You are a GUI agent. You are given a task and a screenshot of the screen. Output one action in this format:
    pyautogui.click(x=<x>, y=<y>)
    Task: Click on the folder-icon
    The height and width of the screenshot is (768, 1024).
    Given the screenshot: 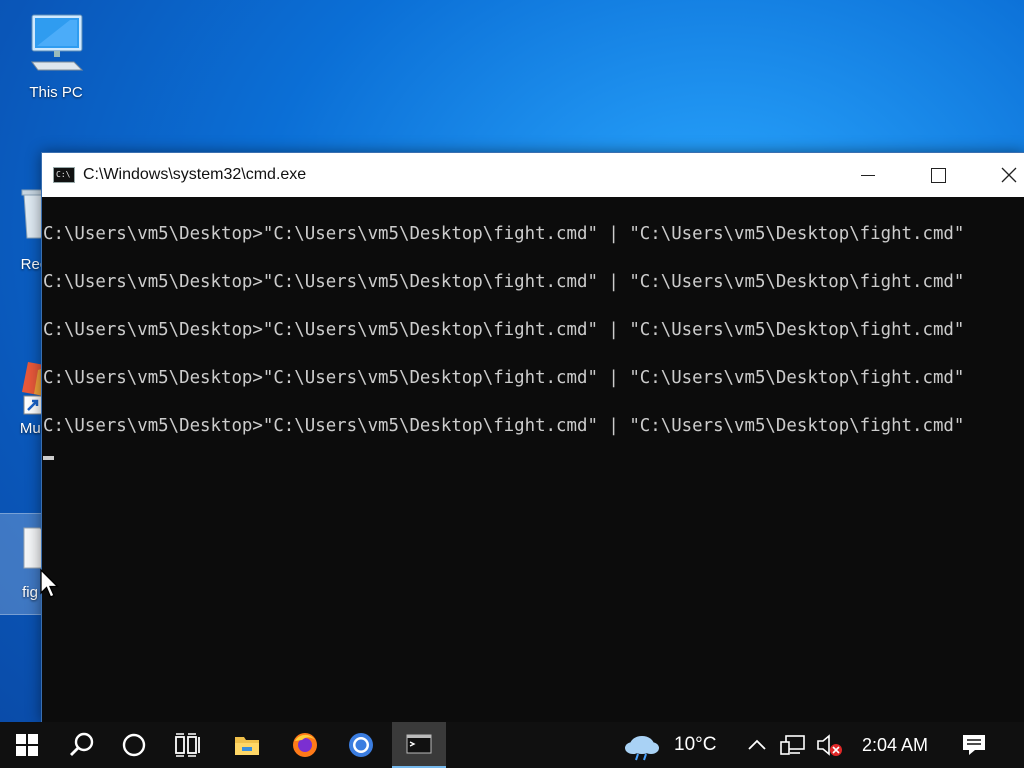 What is the action you would take?
    pyautogui.click(x=247, y=746)
    